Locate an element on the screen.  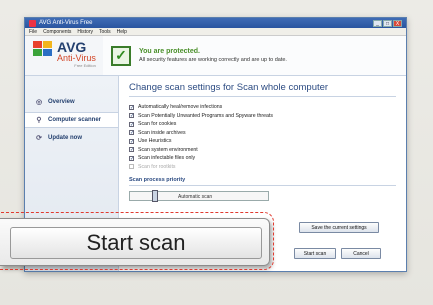
option-heuristics: ✓ Use Heuristics is located at coordinates (262, 141).